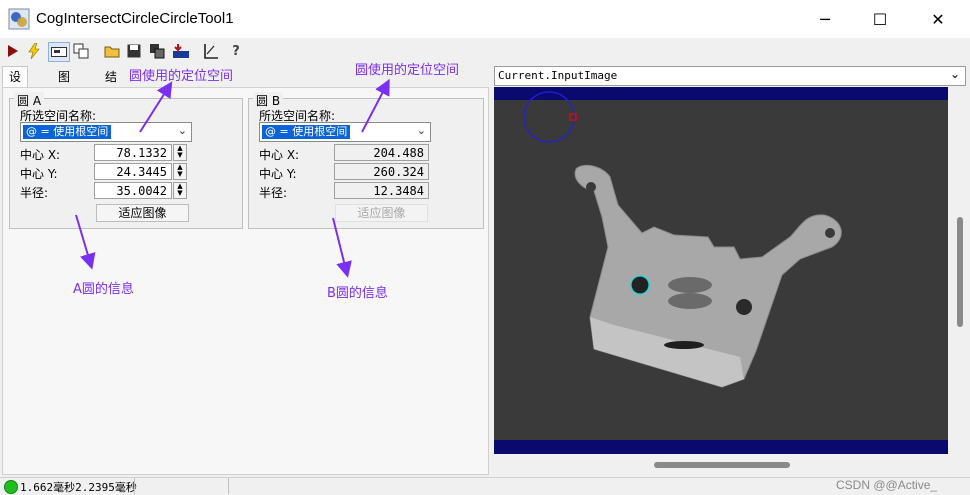 This screenshot has width=970, height=495. Describe the element at coordinates (342, 247) in the screenshot. I see `arrow-info-b` at that location.